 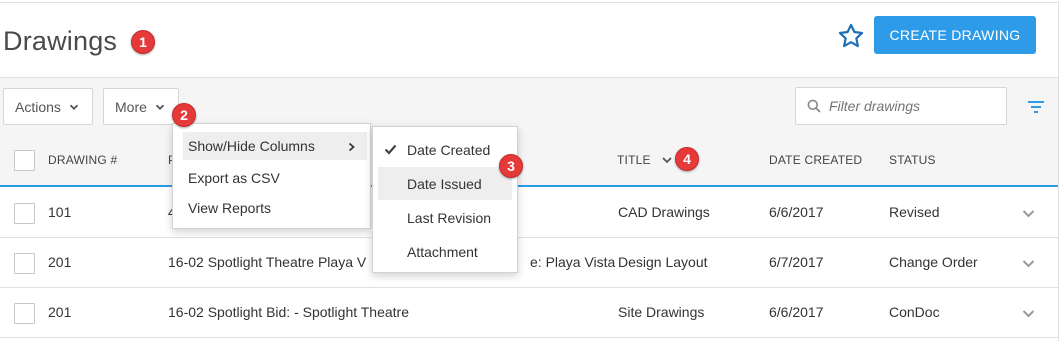 I want to click on column-title-label: TITLE, so click(x=634, y=160).